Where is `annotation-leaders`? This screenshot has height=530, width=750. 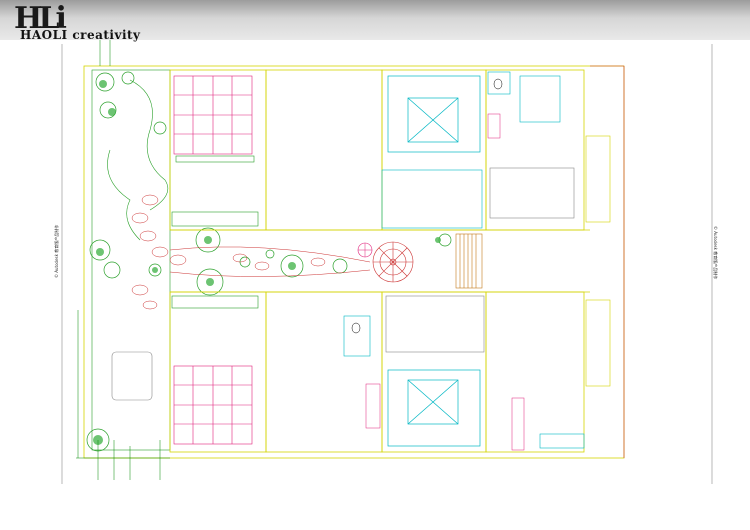 annotation-leaders is located at coordinates (123, 260).